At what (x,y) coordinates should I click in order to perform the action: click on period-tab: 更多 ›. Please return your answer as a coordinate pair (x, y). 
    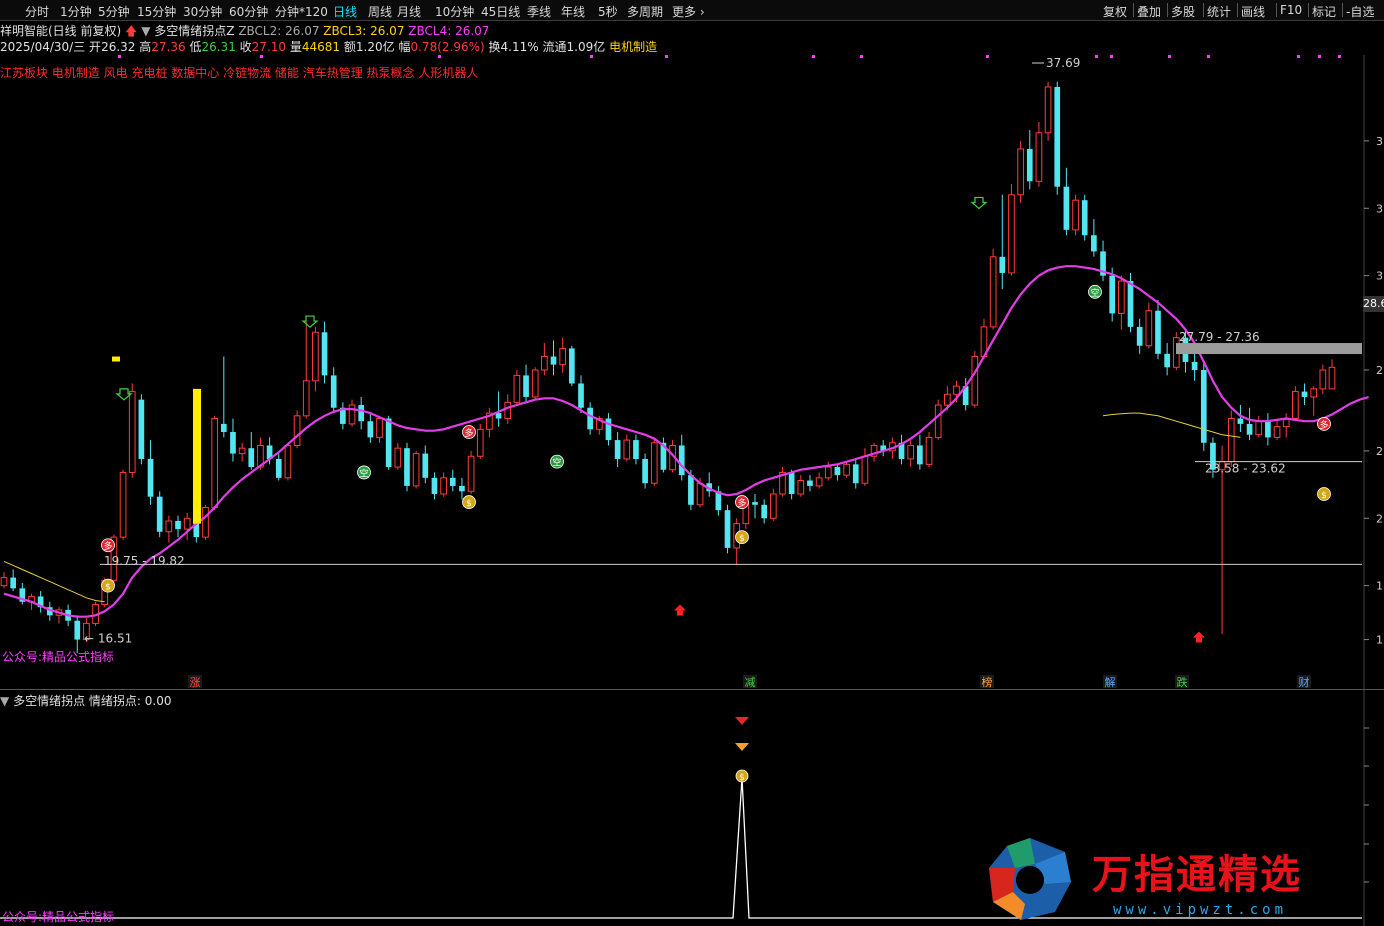
    Looking at the image, I should click on (688, 11).